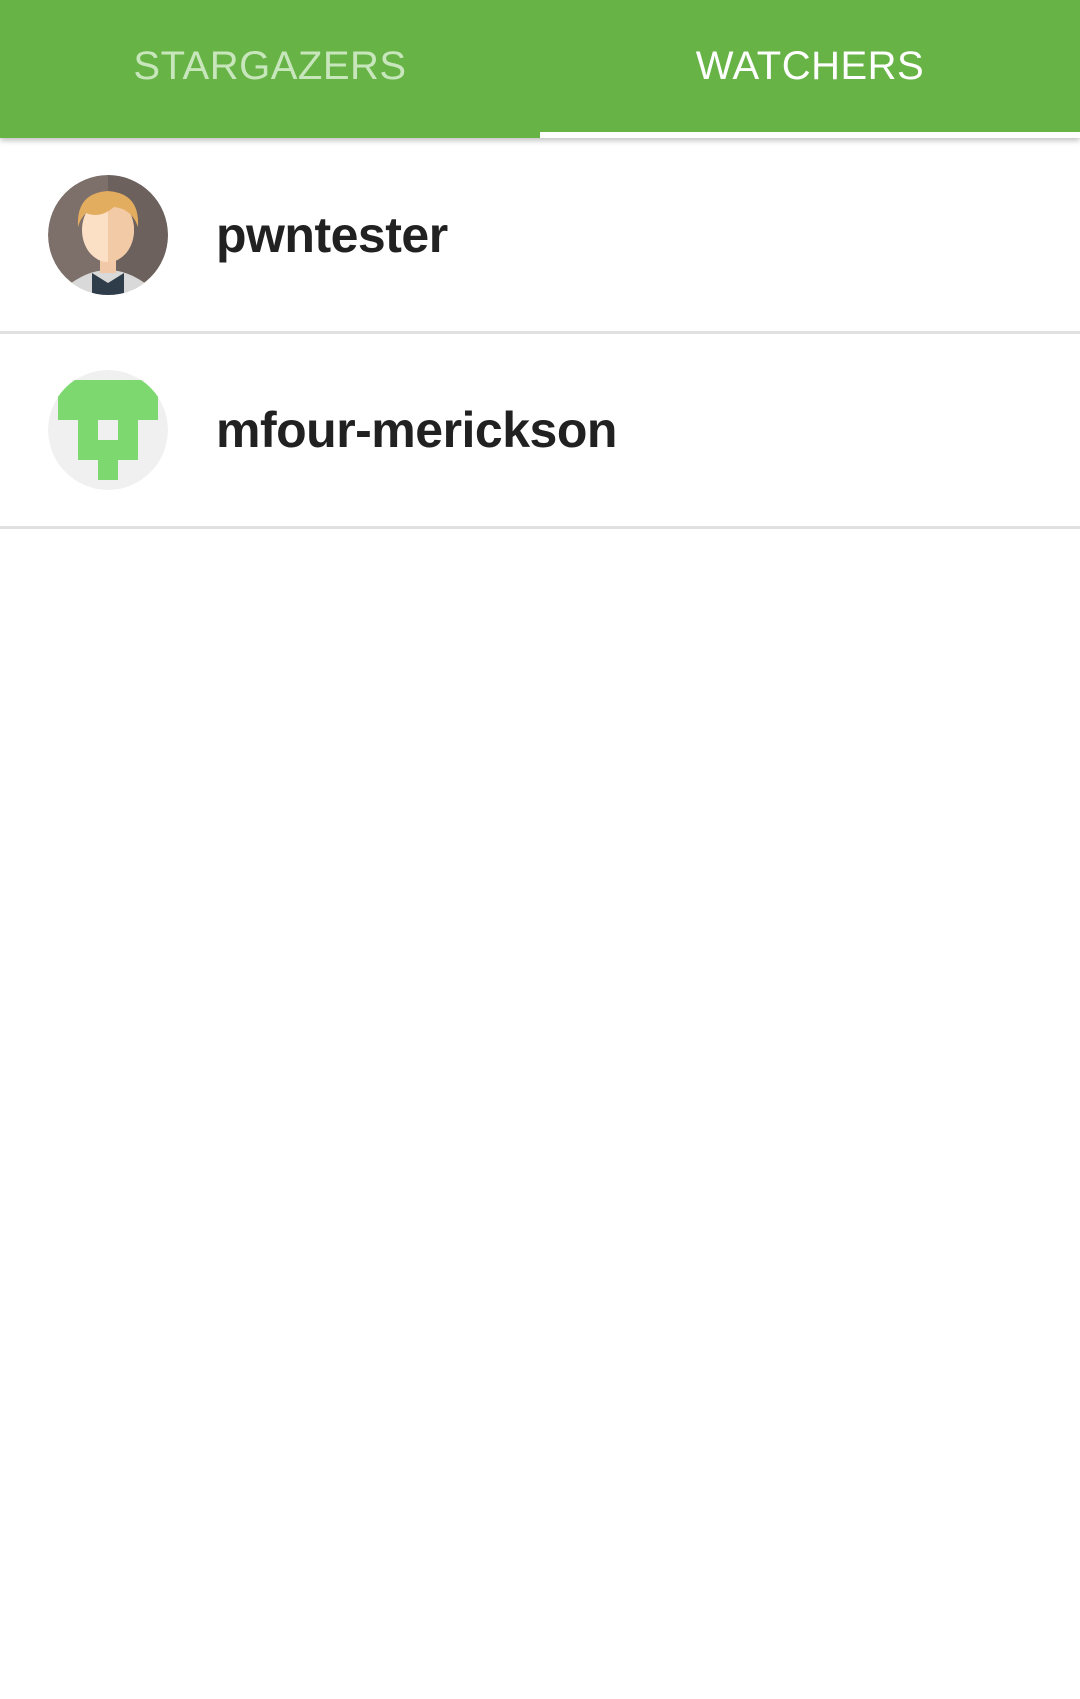 This screenshot has height=1699, width=1080. What do you see at coordinates (810, 65) in the screenshot?
I see `tab-watchers-label: WATCHERS` at bounding box center [810, 65].